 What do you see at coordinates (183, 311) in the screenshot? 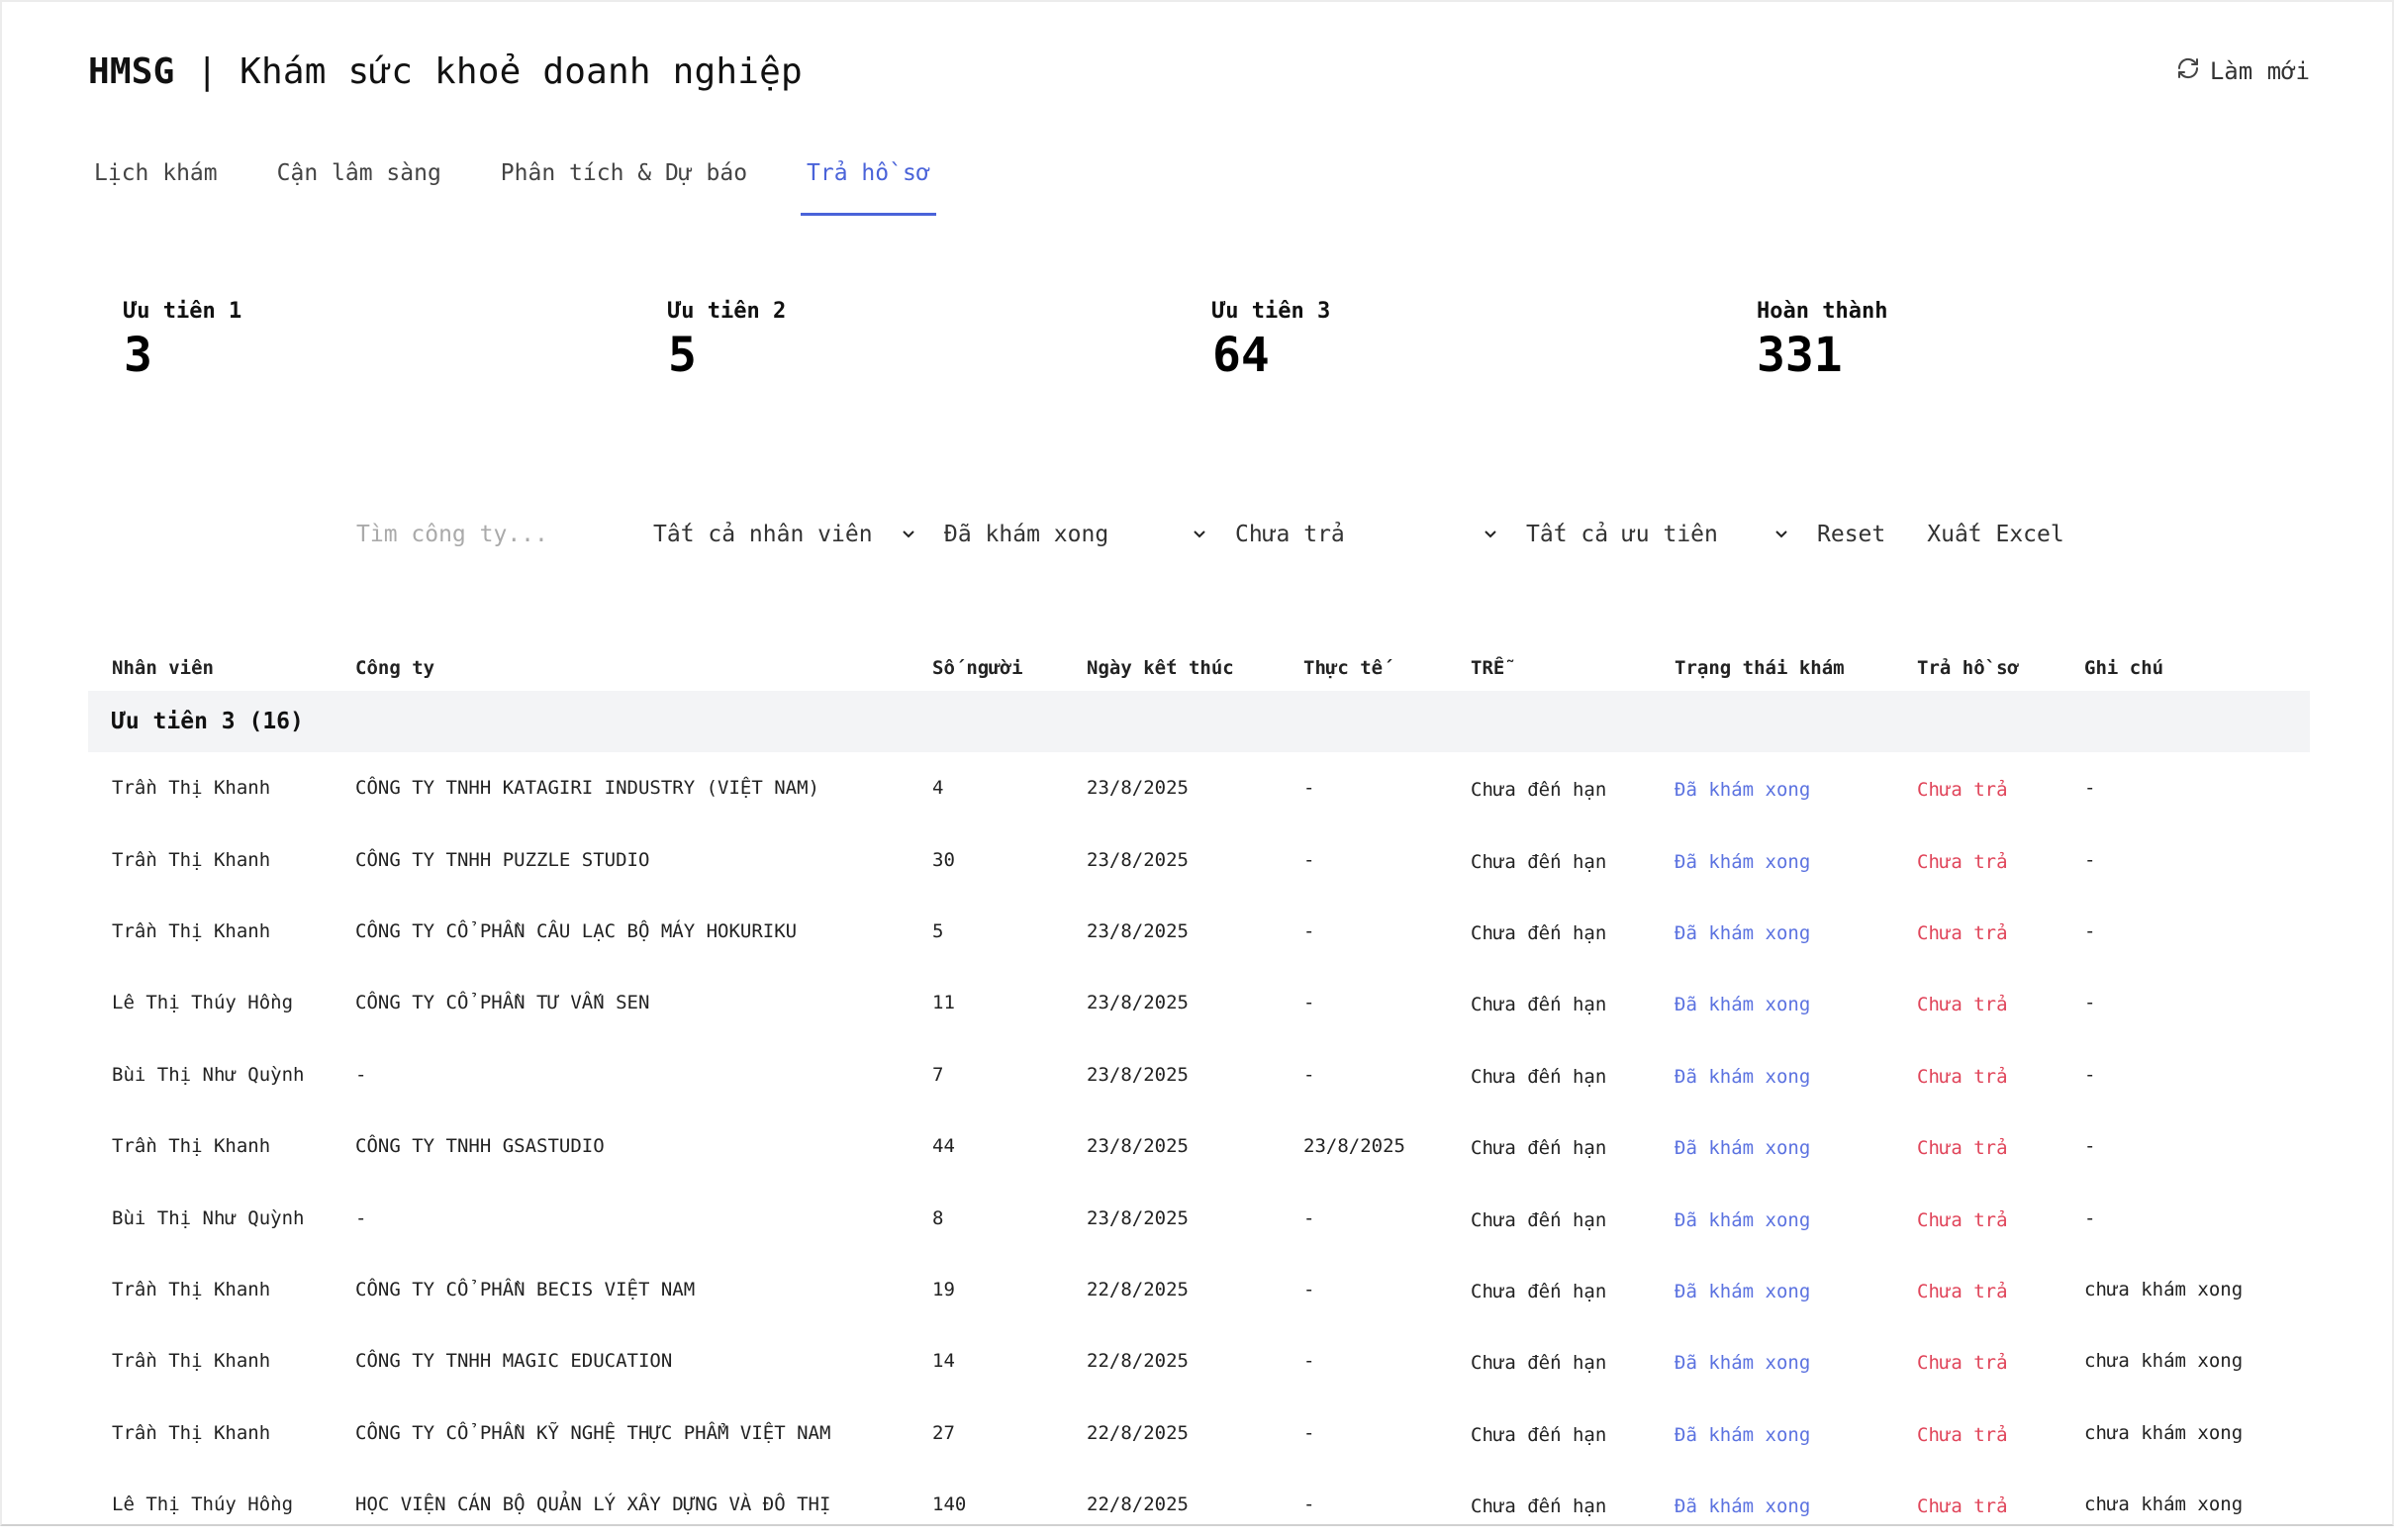
I see `stat-label: Ưu tiên 1` at bounding box center [183, 311].